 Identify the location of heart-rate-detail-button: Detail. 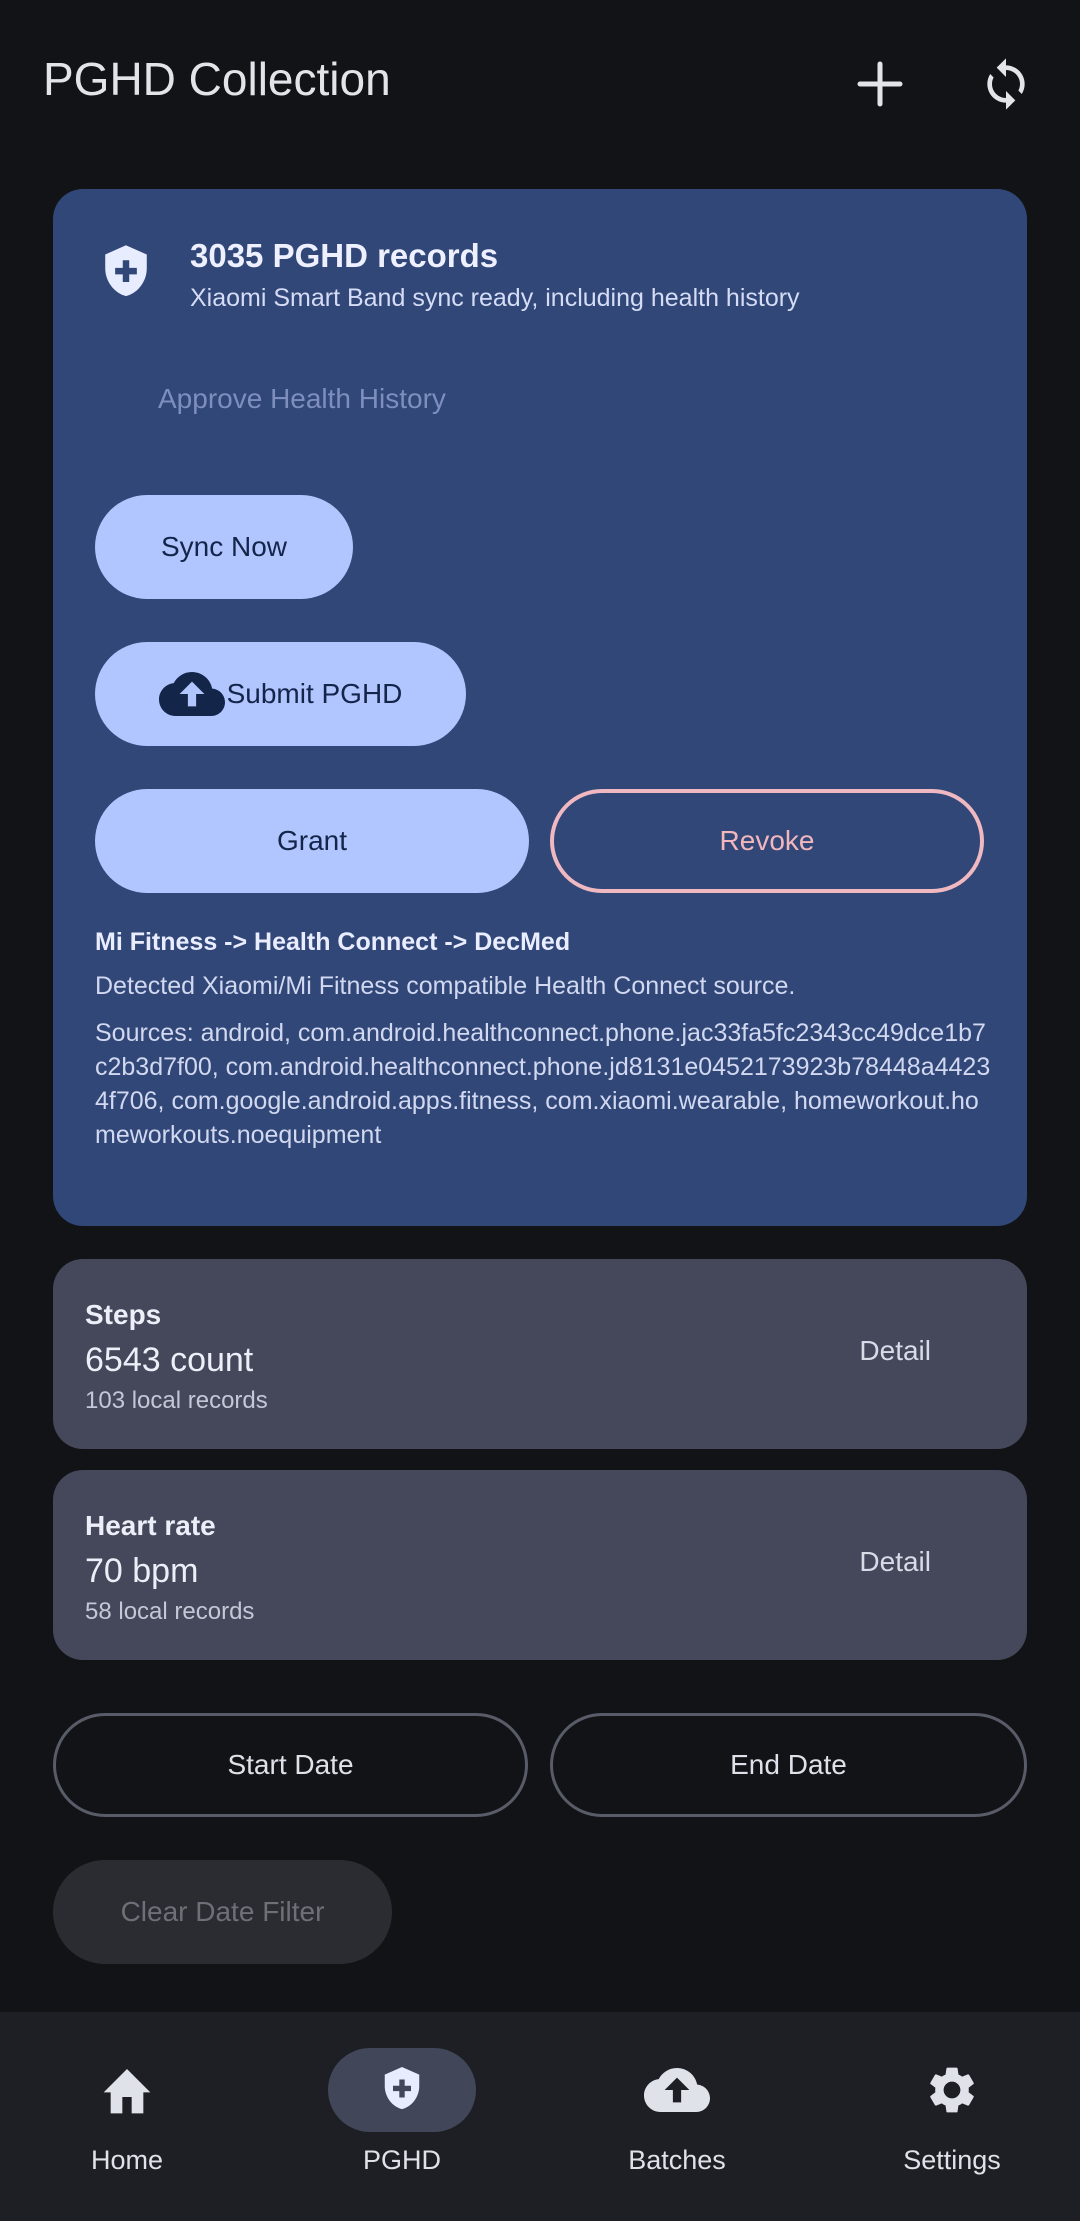
(895, 1562).